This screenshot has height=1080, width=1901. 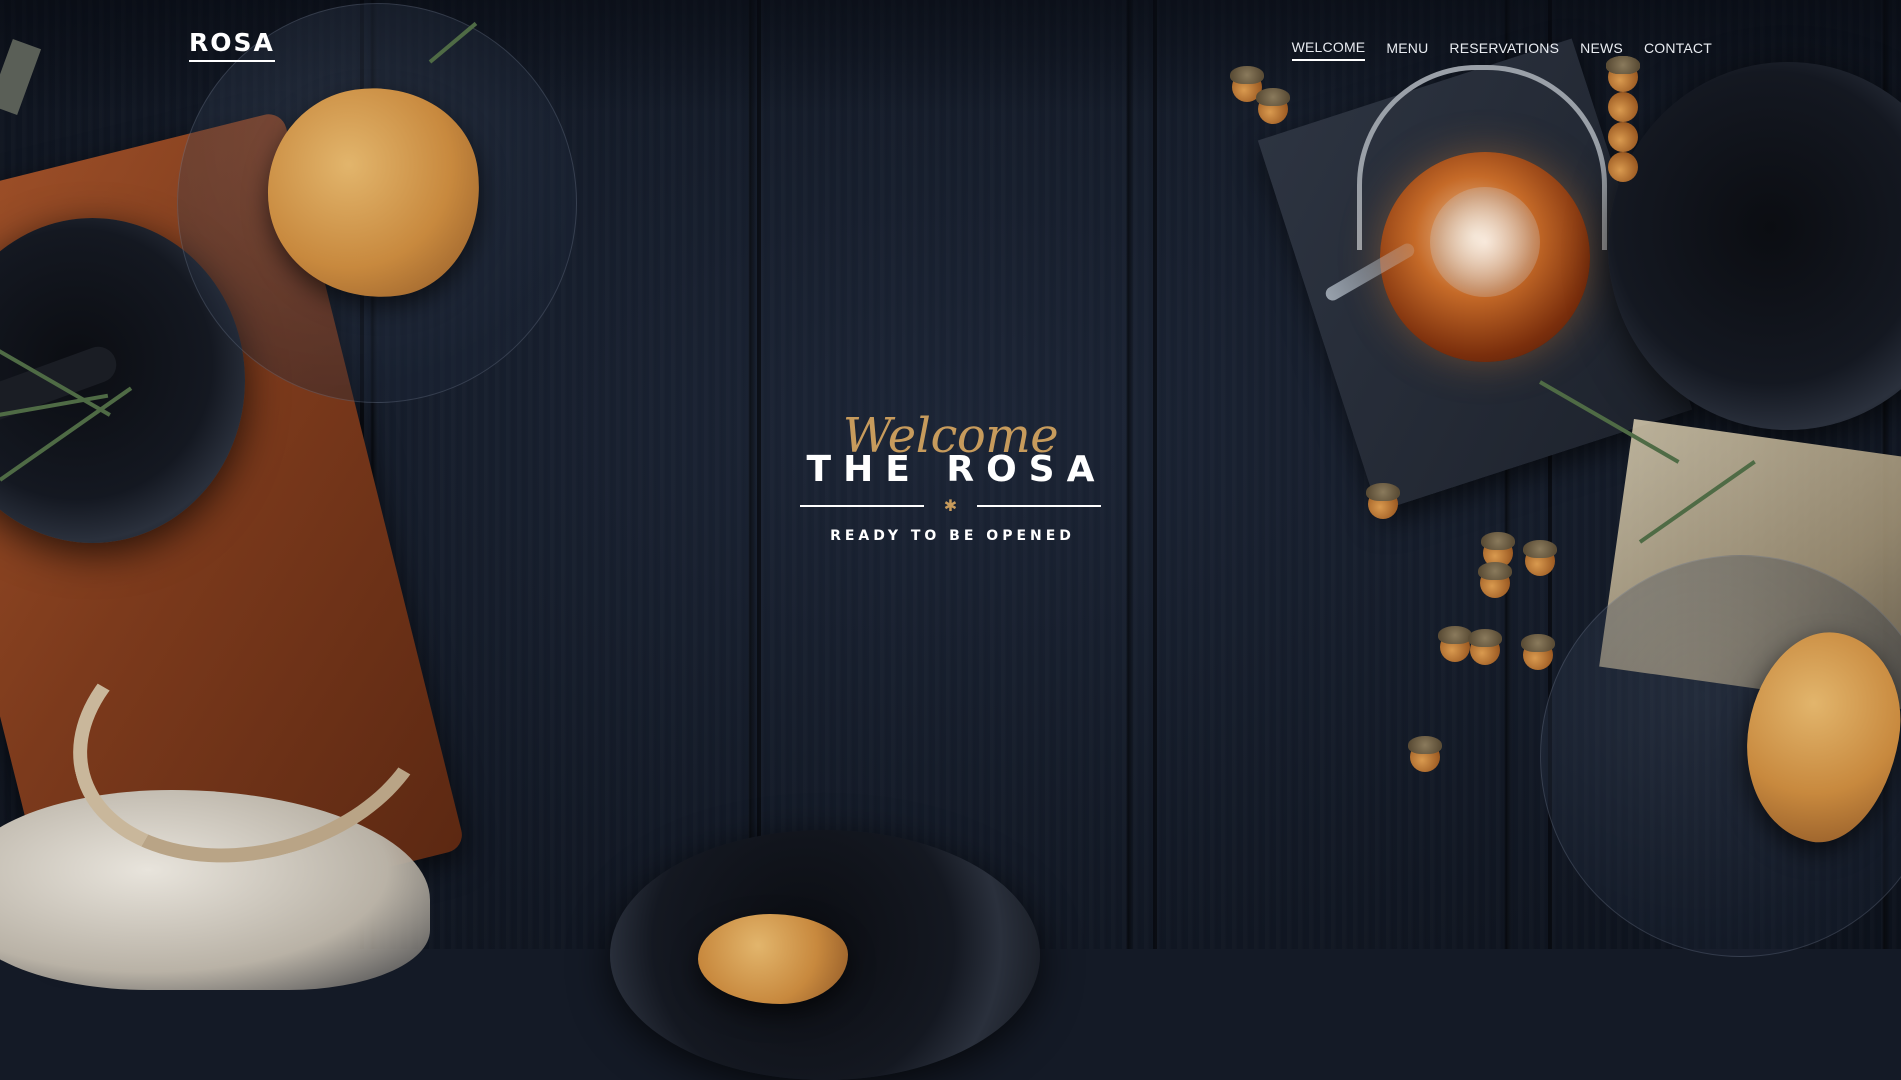 What do you see at coordinates (1407, 50) in the screenshot?
I see `nav-item-menu: MENU` at bounding box center [1407, 50].